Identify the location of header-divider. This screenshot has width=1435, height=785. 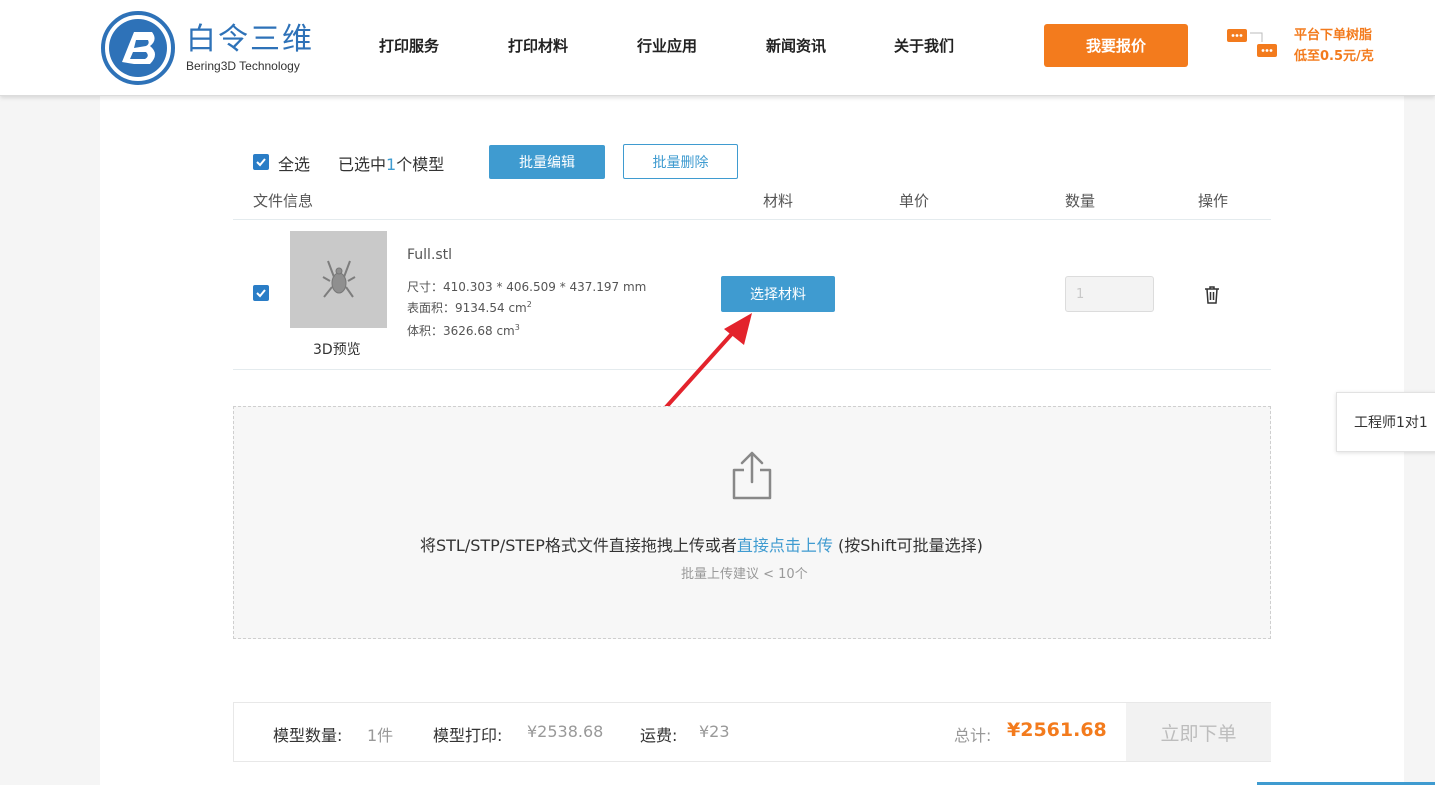
(752, 219).